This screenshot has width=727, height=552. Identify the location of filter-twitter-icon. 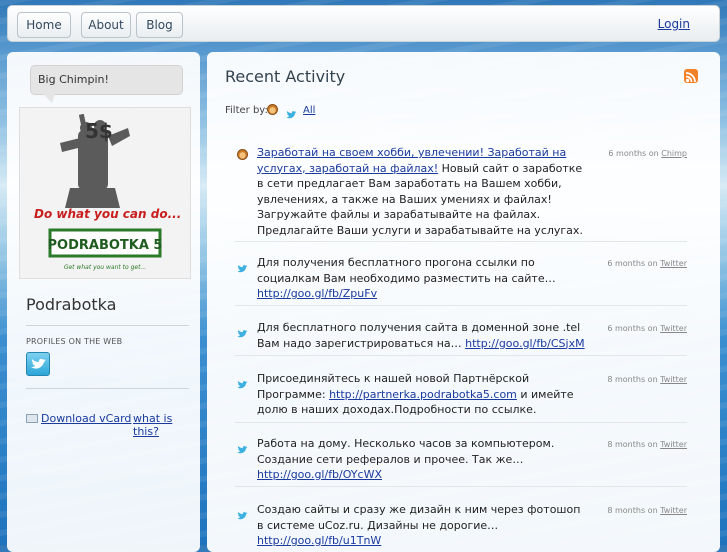
(291, 112).